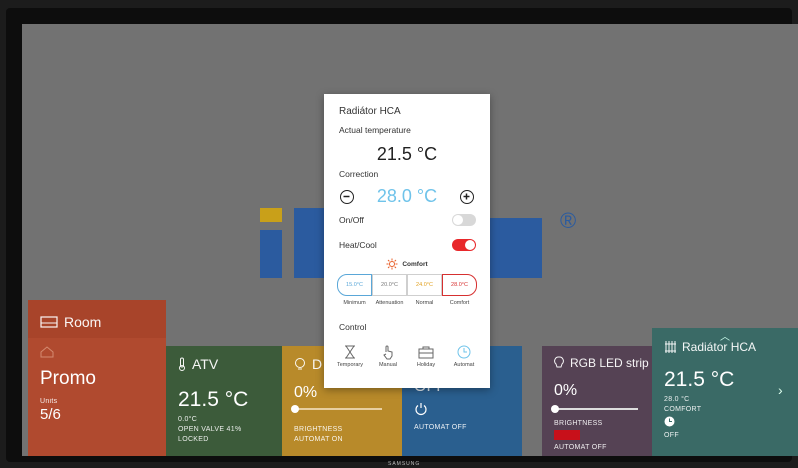 The width and height of the screenshot is (798, 468). I want to click on control-temporary: Temporary, so click(350, 355).